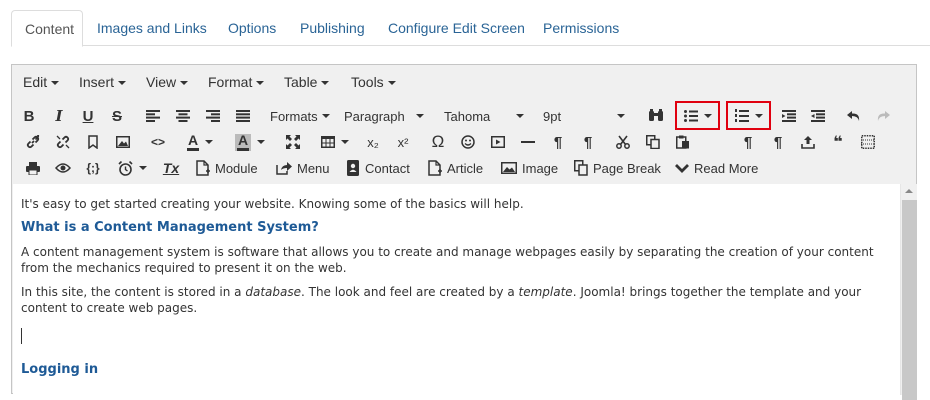  I want to click on subscript-button: x₂, so click(373, 142).